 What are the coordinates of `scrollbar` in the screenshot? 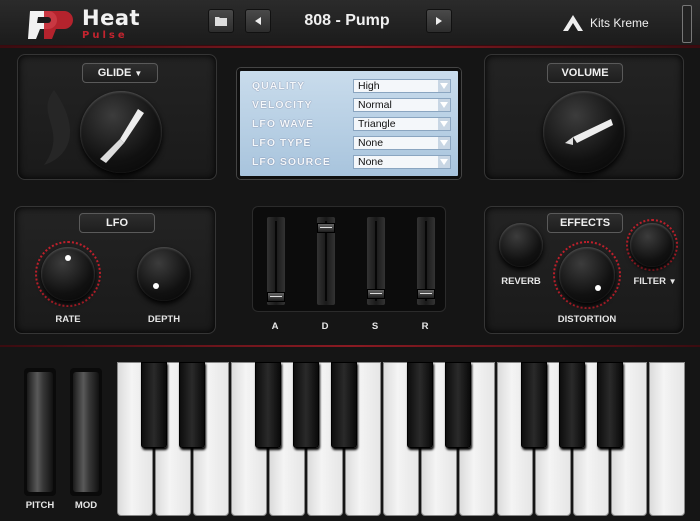 It's located at (687, 24).